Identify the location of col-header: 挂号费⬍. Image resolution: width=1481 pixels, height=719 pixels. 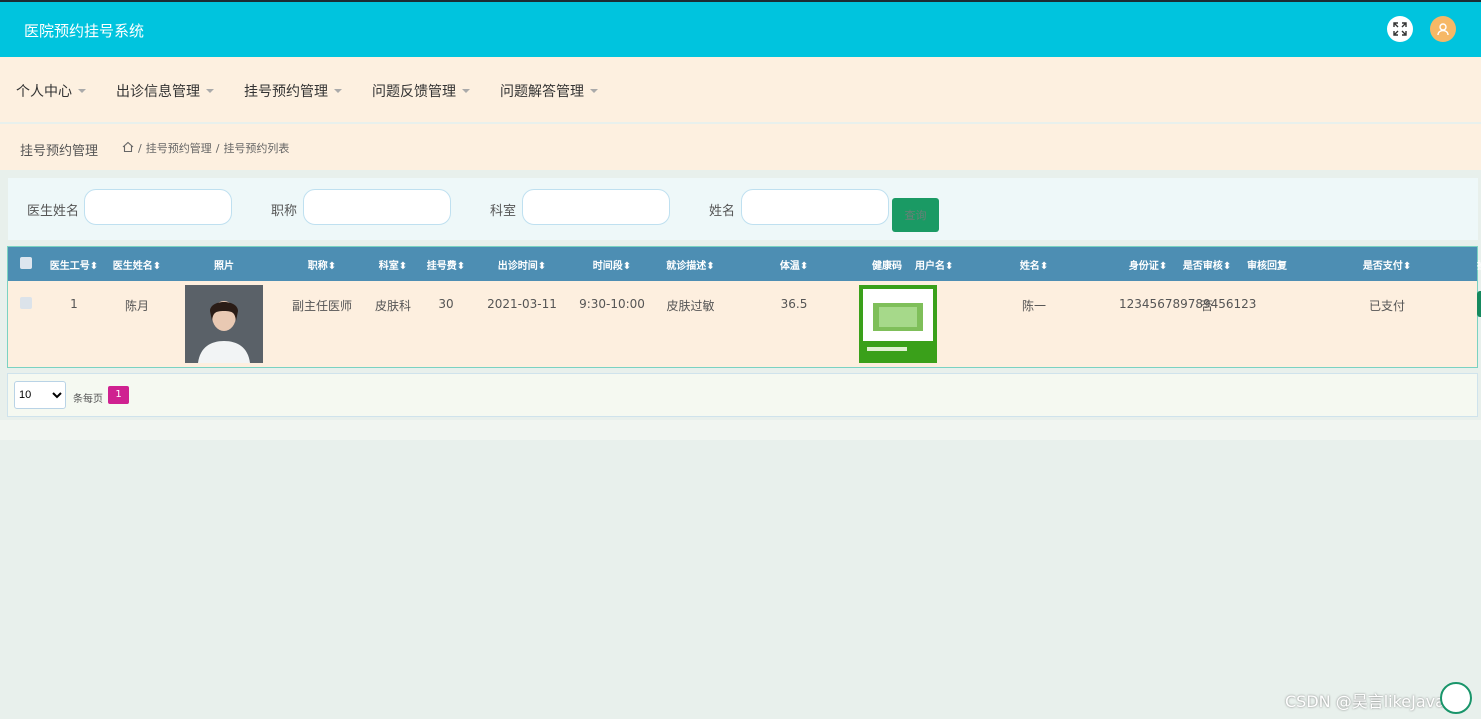
(446, 264).